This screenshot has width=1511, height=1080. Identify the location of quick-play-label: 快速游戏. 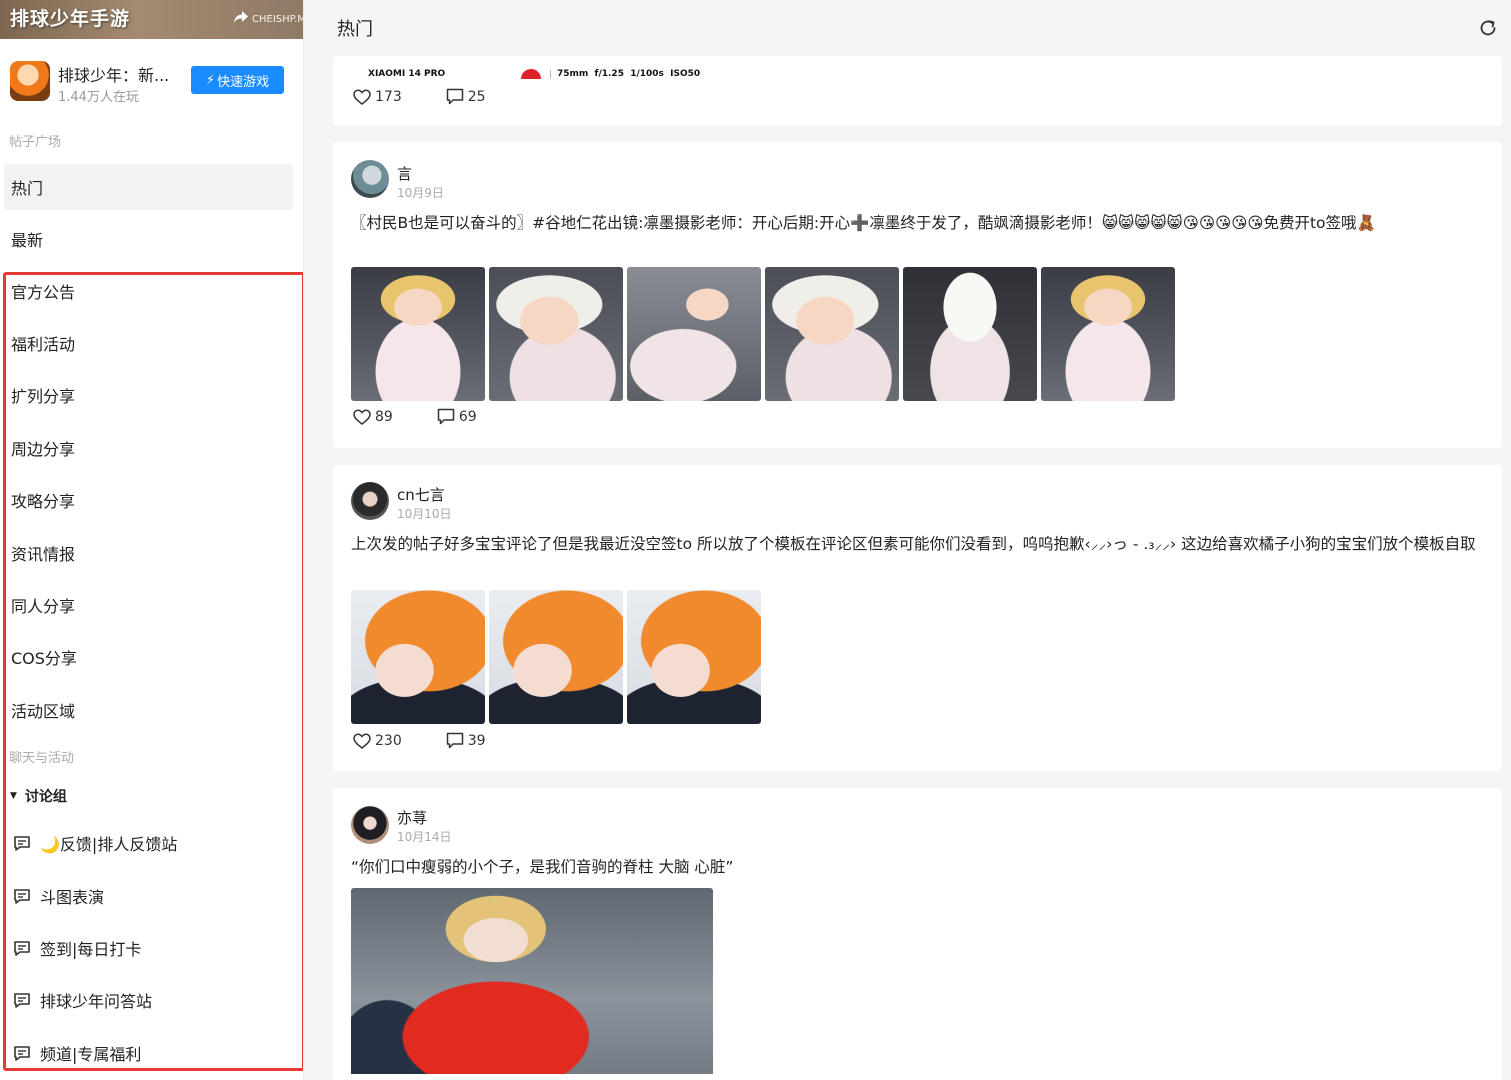
(243, 82).